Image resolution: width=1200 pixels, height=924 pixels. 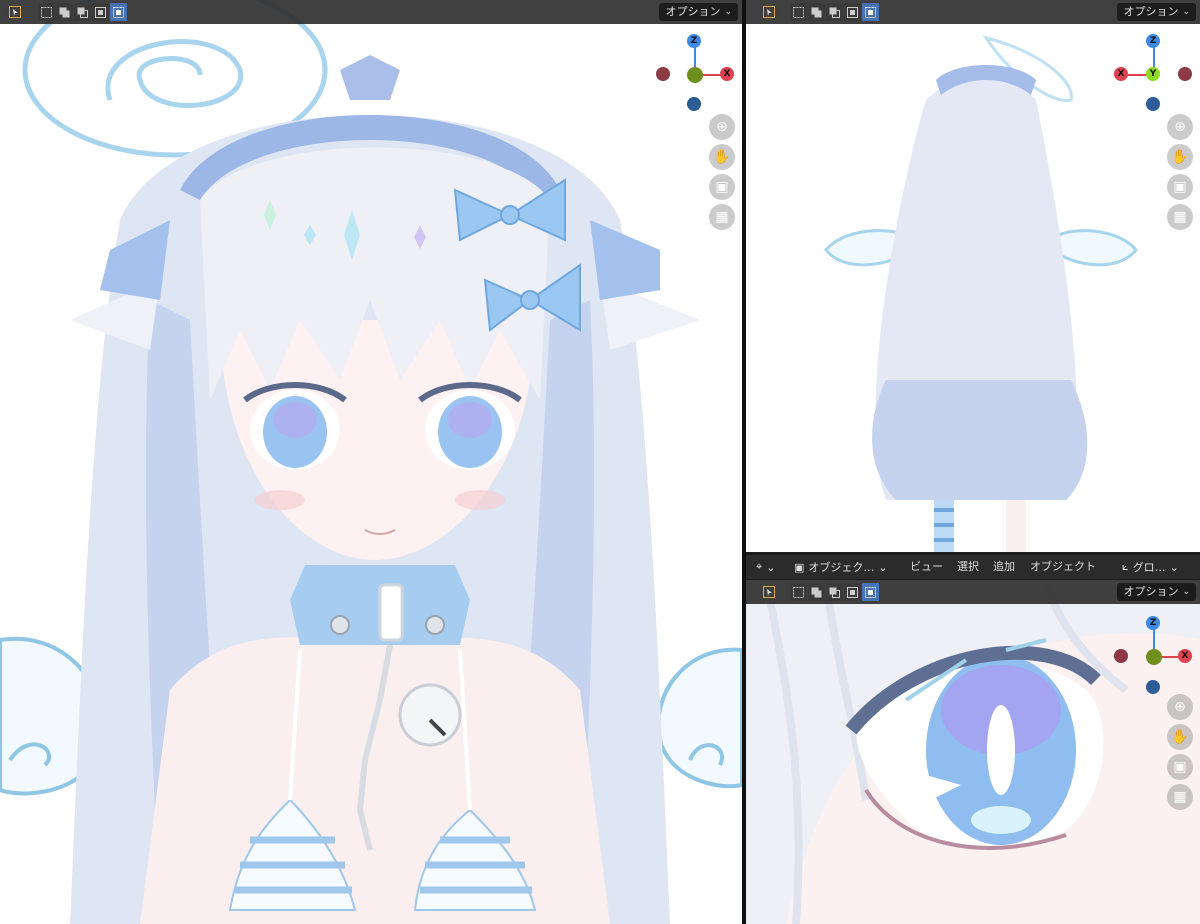 What do you see at coordinates (973, 12) in the screenshot?
I see `viewport-header-back: オプション ⌄` at bounding box center [973, 12].